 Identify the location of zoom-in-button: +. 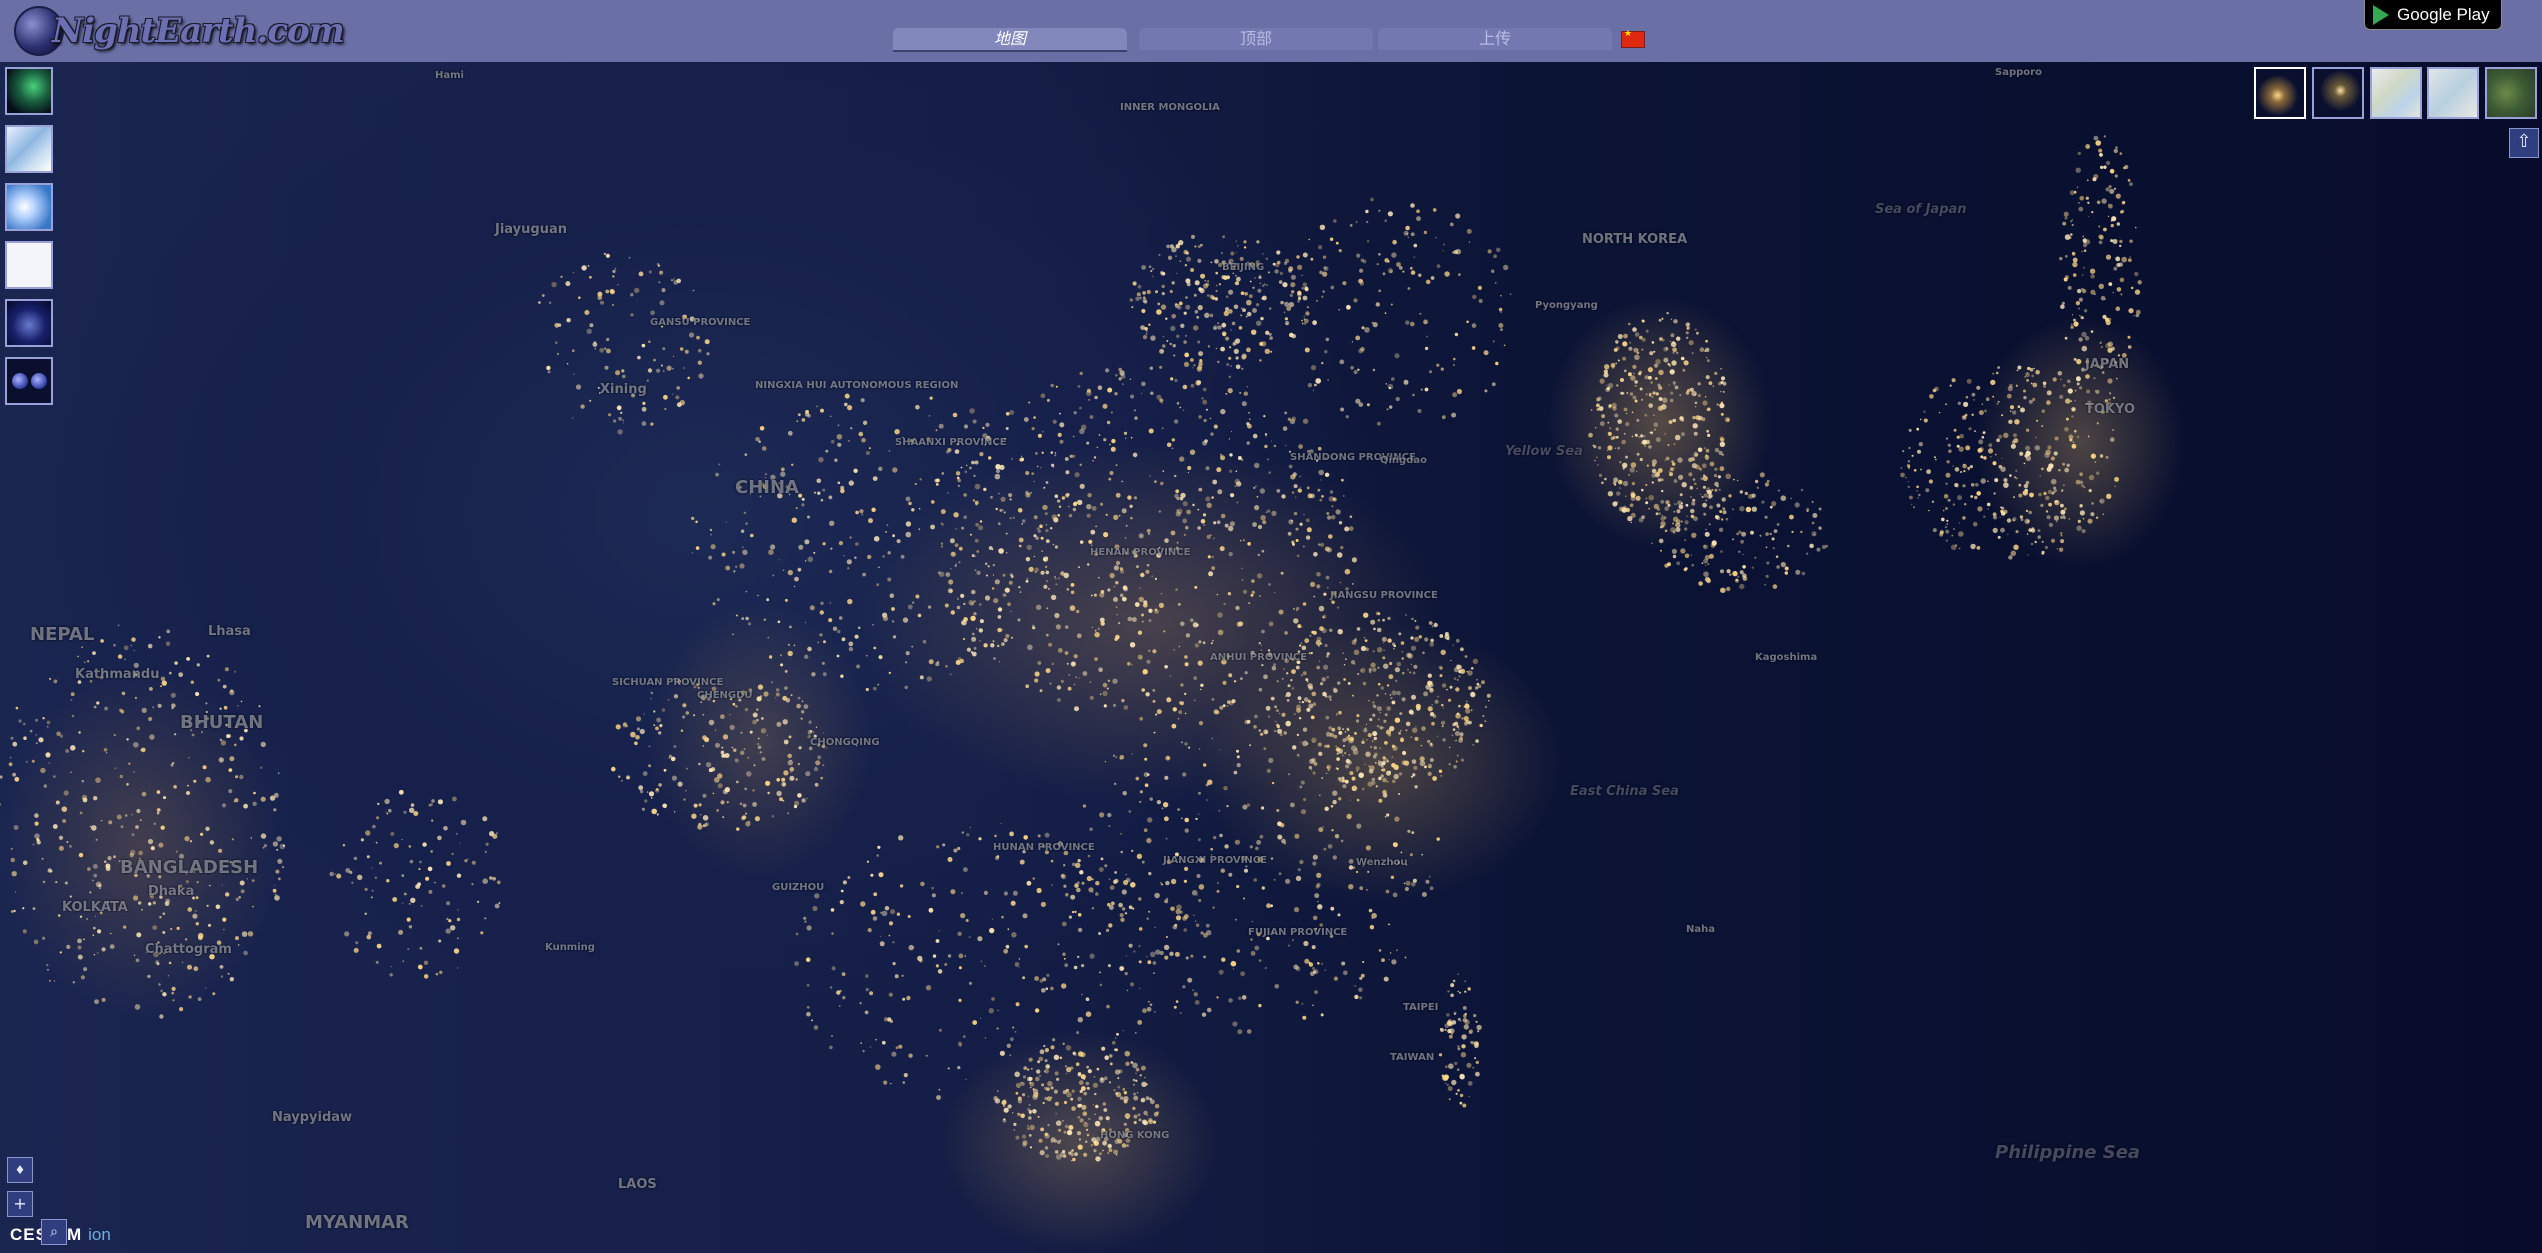
(20, 1204).